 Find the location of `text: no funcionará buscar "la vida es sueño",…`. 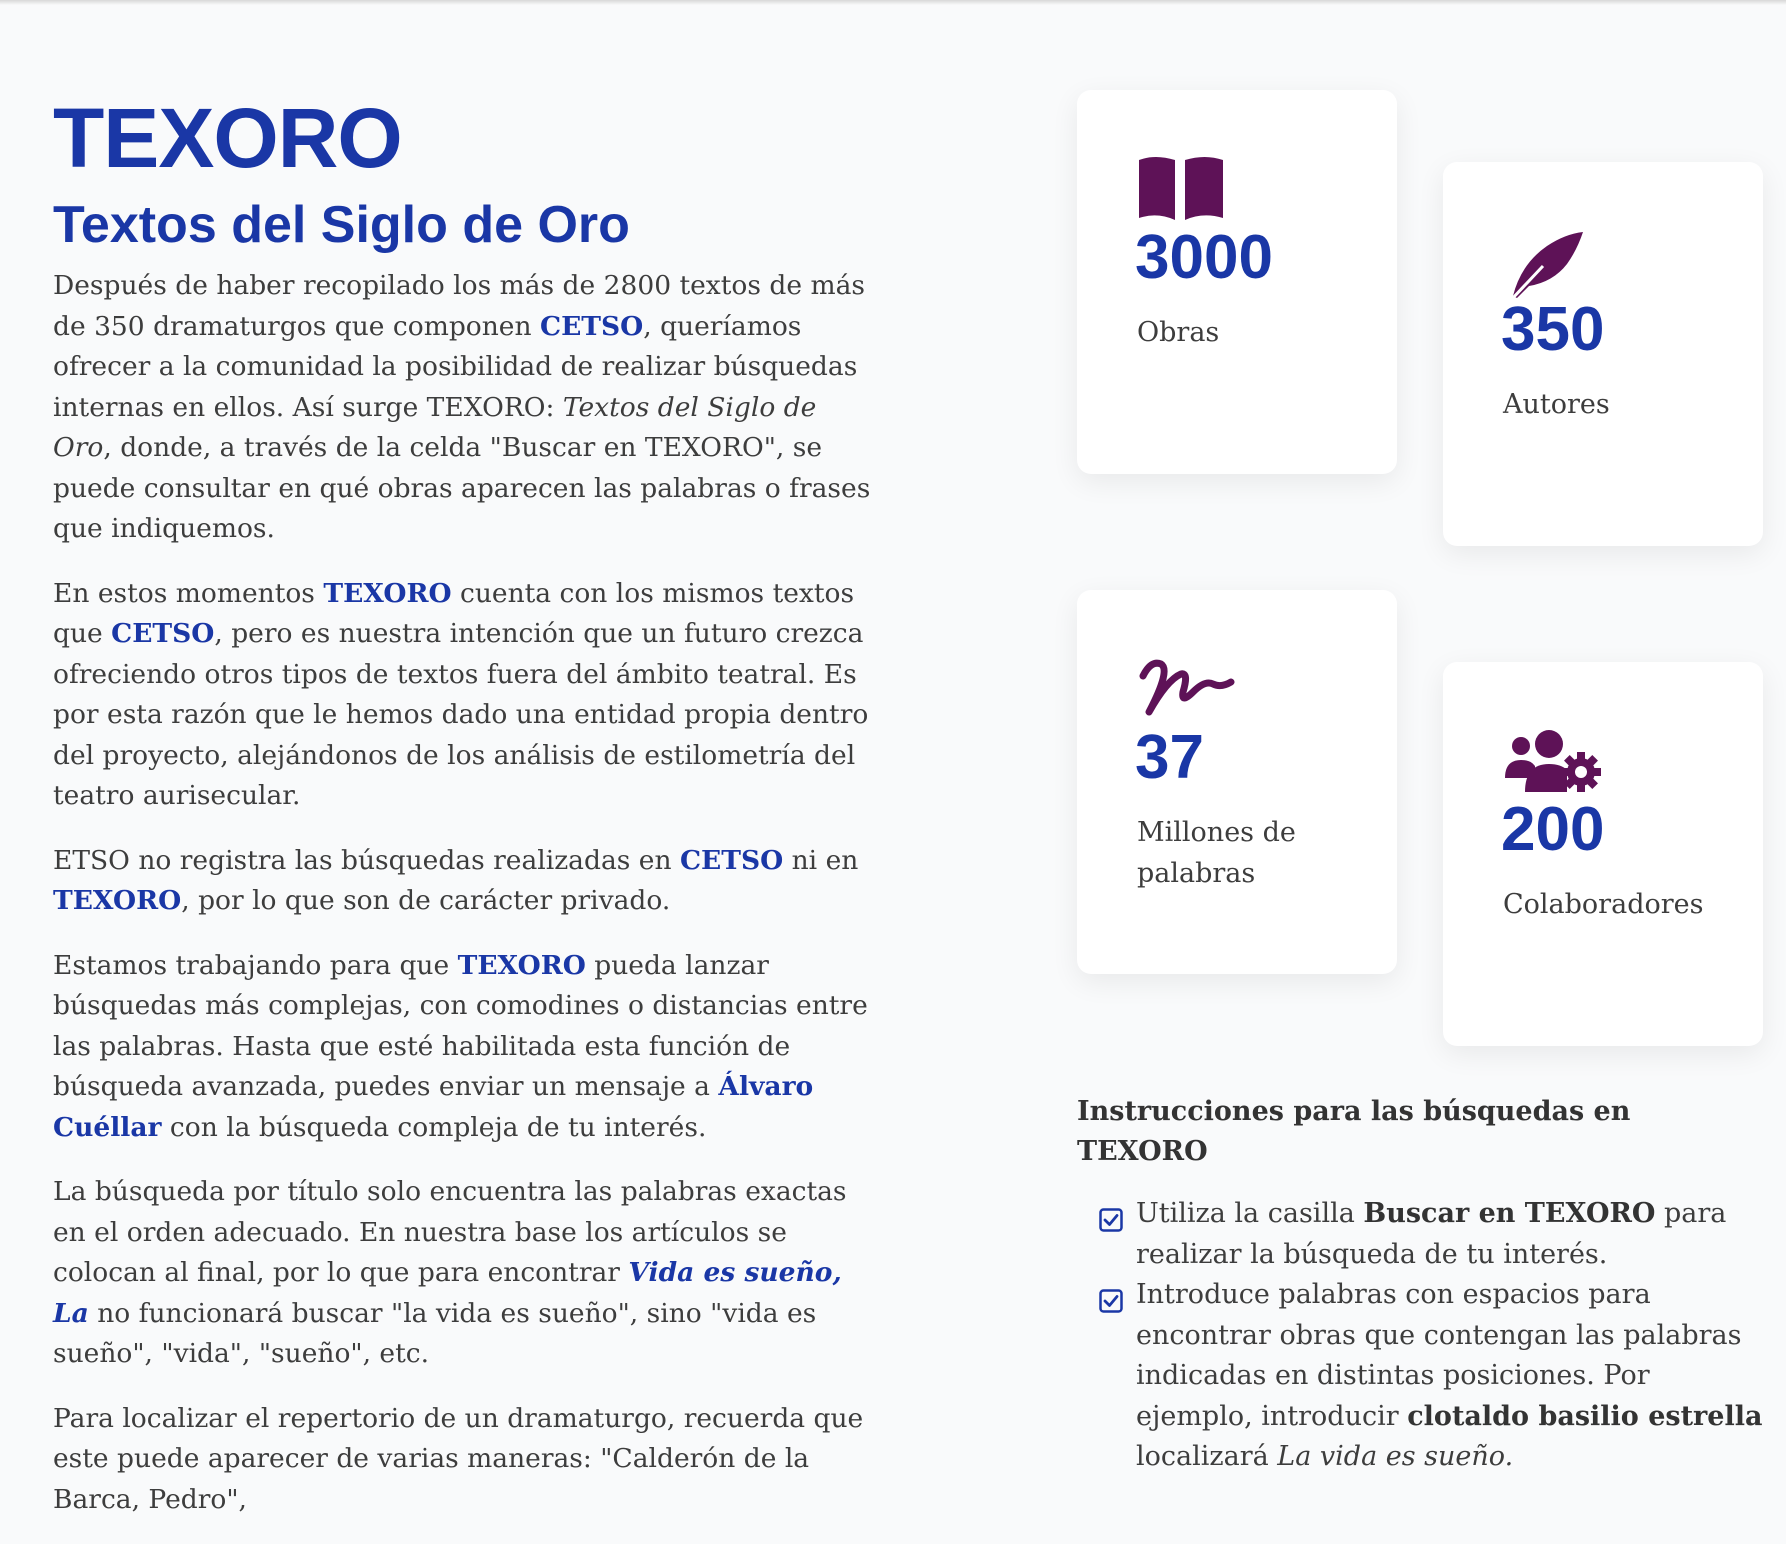

text: no funcionará buscar "la vida es sueño",… is located at coordinates (435, 1333).